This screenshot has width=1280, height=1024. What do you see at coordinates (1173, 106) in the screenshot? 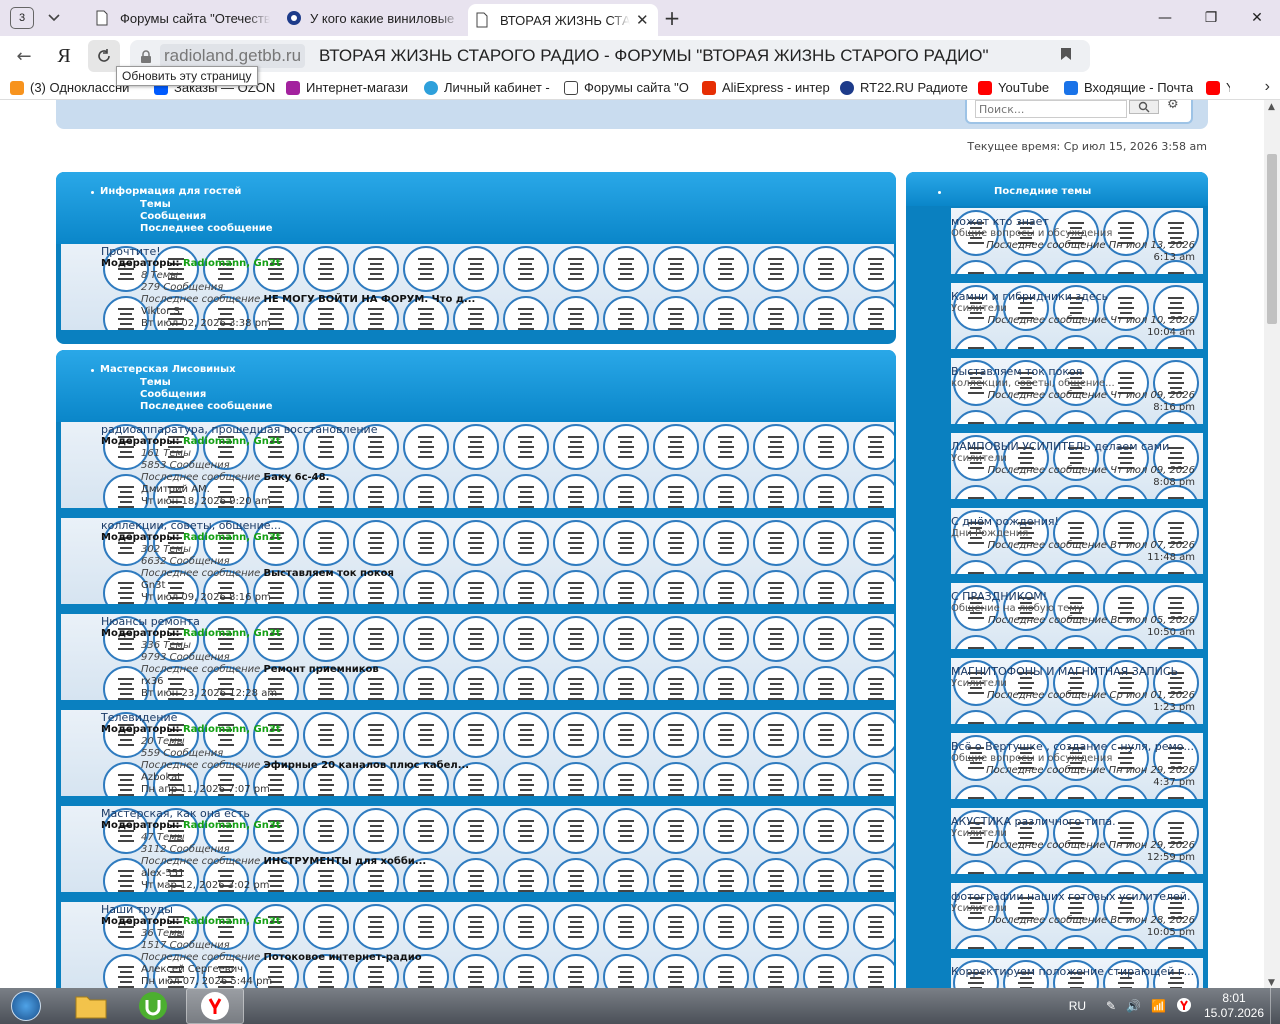
I see `gear-icon: ⚙` at bounding box center [1173, 106].